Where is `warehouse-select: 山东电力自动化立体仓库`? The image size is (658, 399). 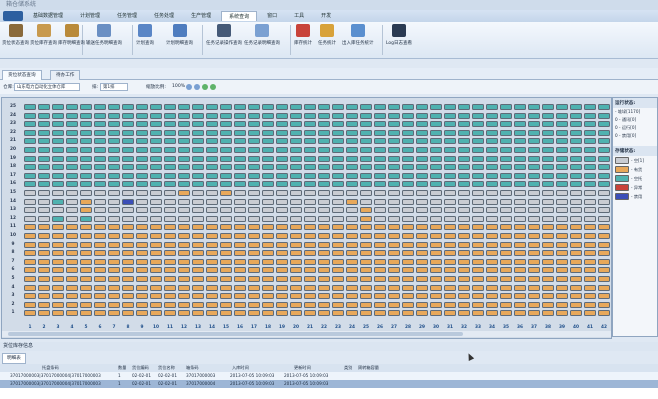
warehouse-select: 山东电力自动化立体仓库 is located at coordinates (47, 87).